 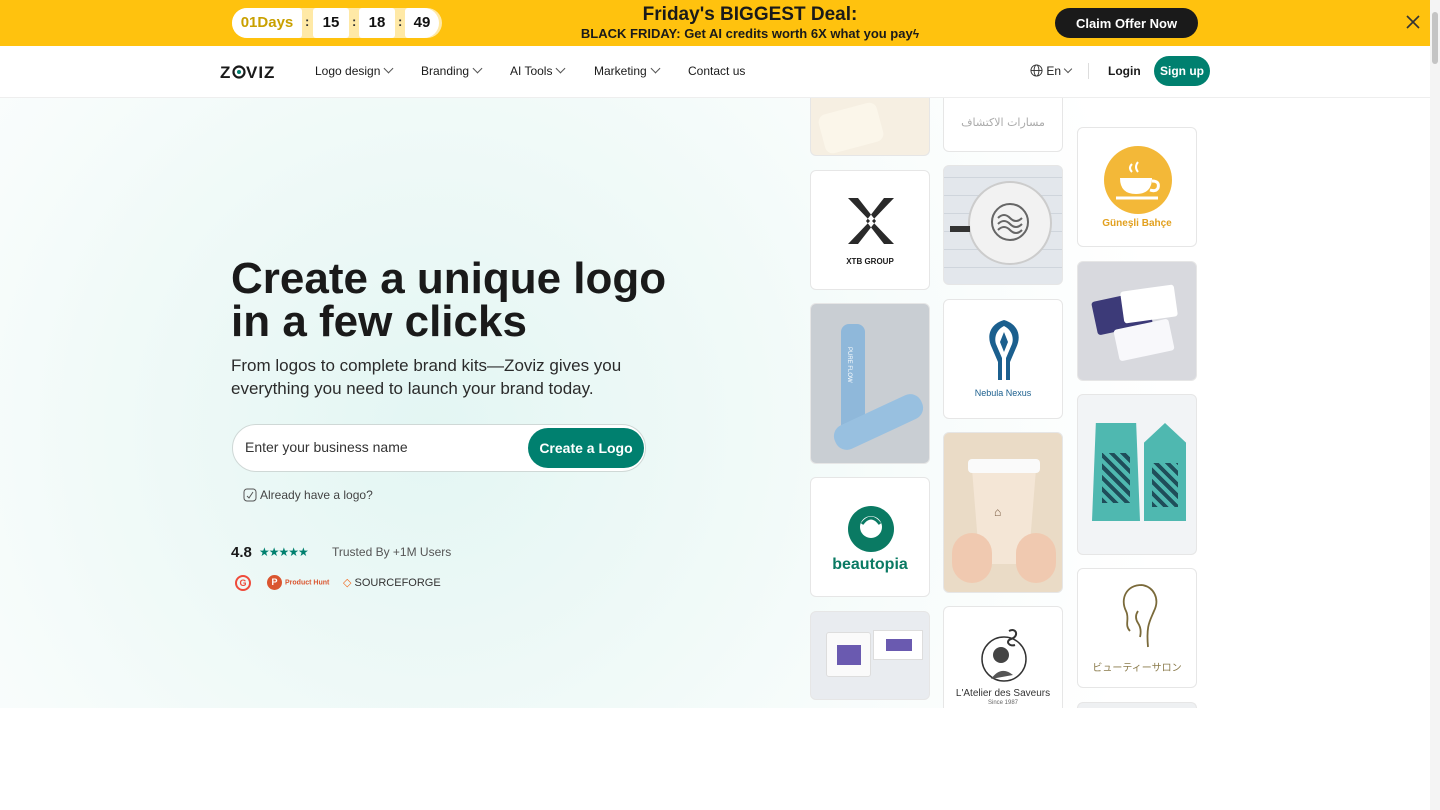 I want to click on gallery-card-xtb: XTB GROUP, so click(x=870, y=230).